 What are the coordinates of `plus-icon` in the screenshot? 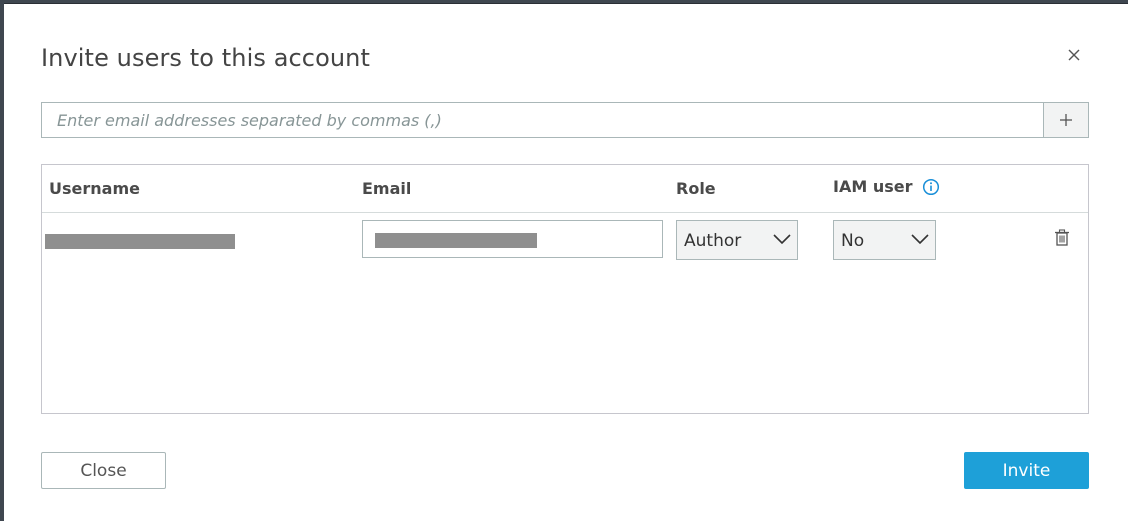 It's located at (1066, 120).